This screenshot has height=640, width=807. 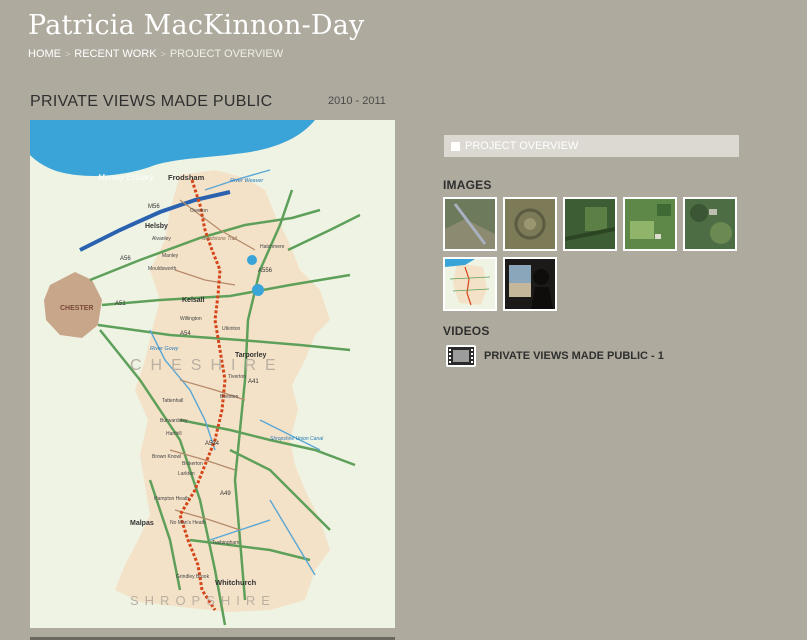 I want to click on video-link-label: PRIVATE VIEWS MADE PUBLIC - 1, so click(x=574, y=356).